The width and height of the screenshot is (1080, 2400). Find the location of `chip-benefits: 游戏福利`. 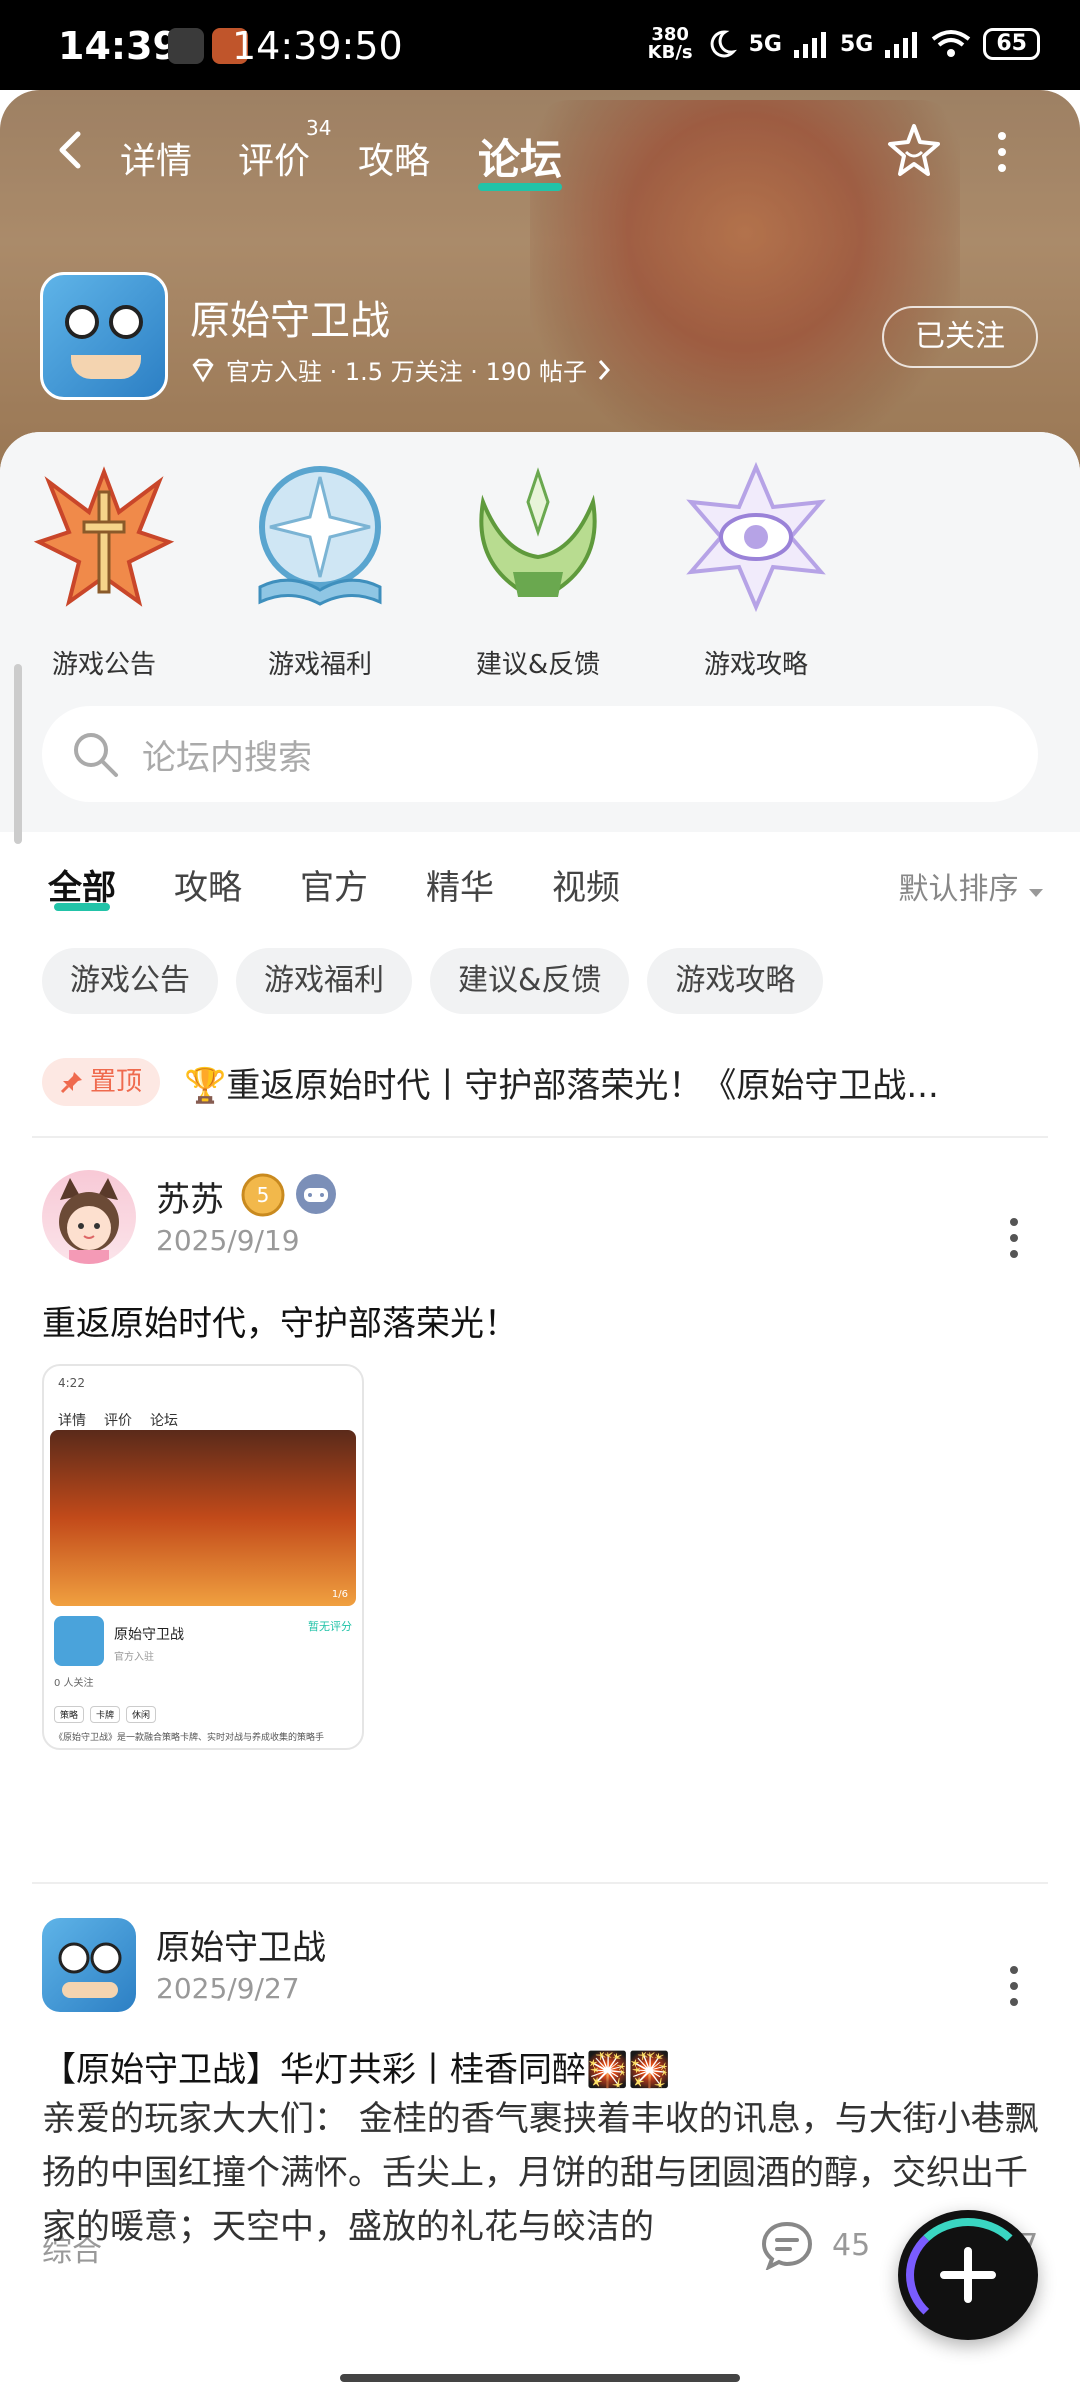

chip-benefits: 游戏福利 is located at coordinates (324, 981).